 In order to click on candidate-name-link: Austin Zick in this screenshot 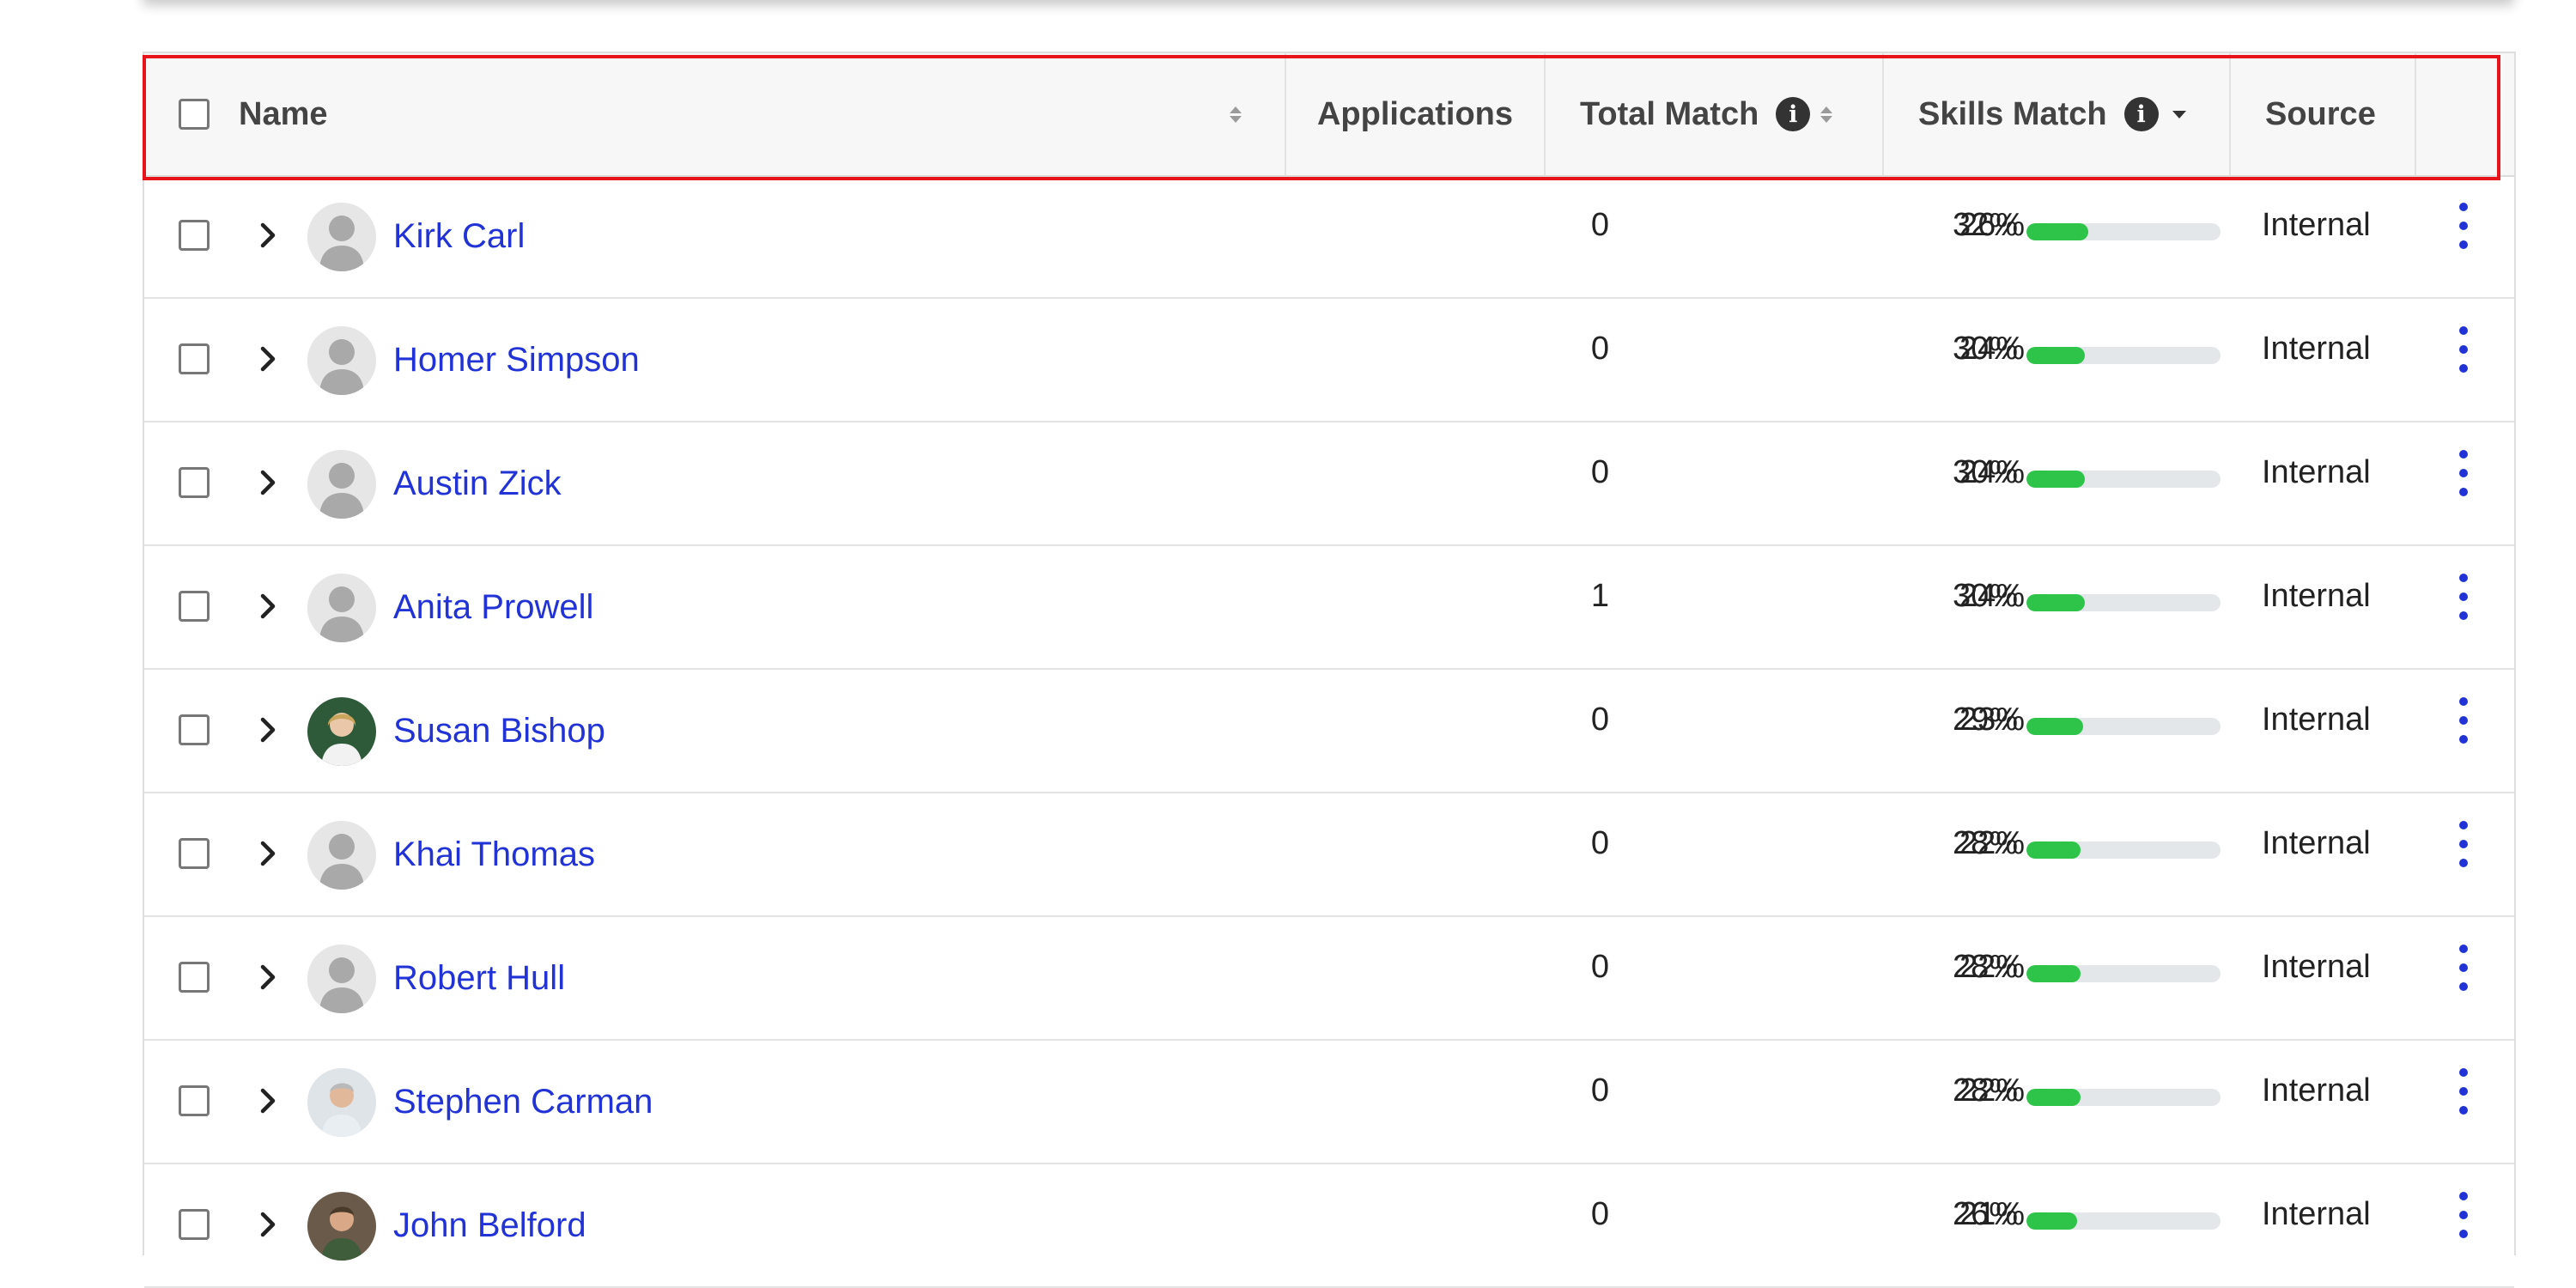, I will do `click(477, 483)`.